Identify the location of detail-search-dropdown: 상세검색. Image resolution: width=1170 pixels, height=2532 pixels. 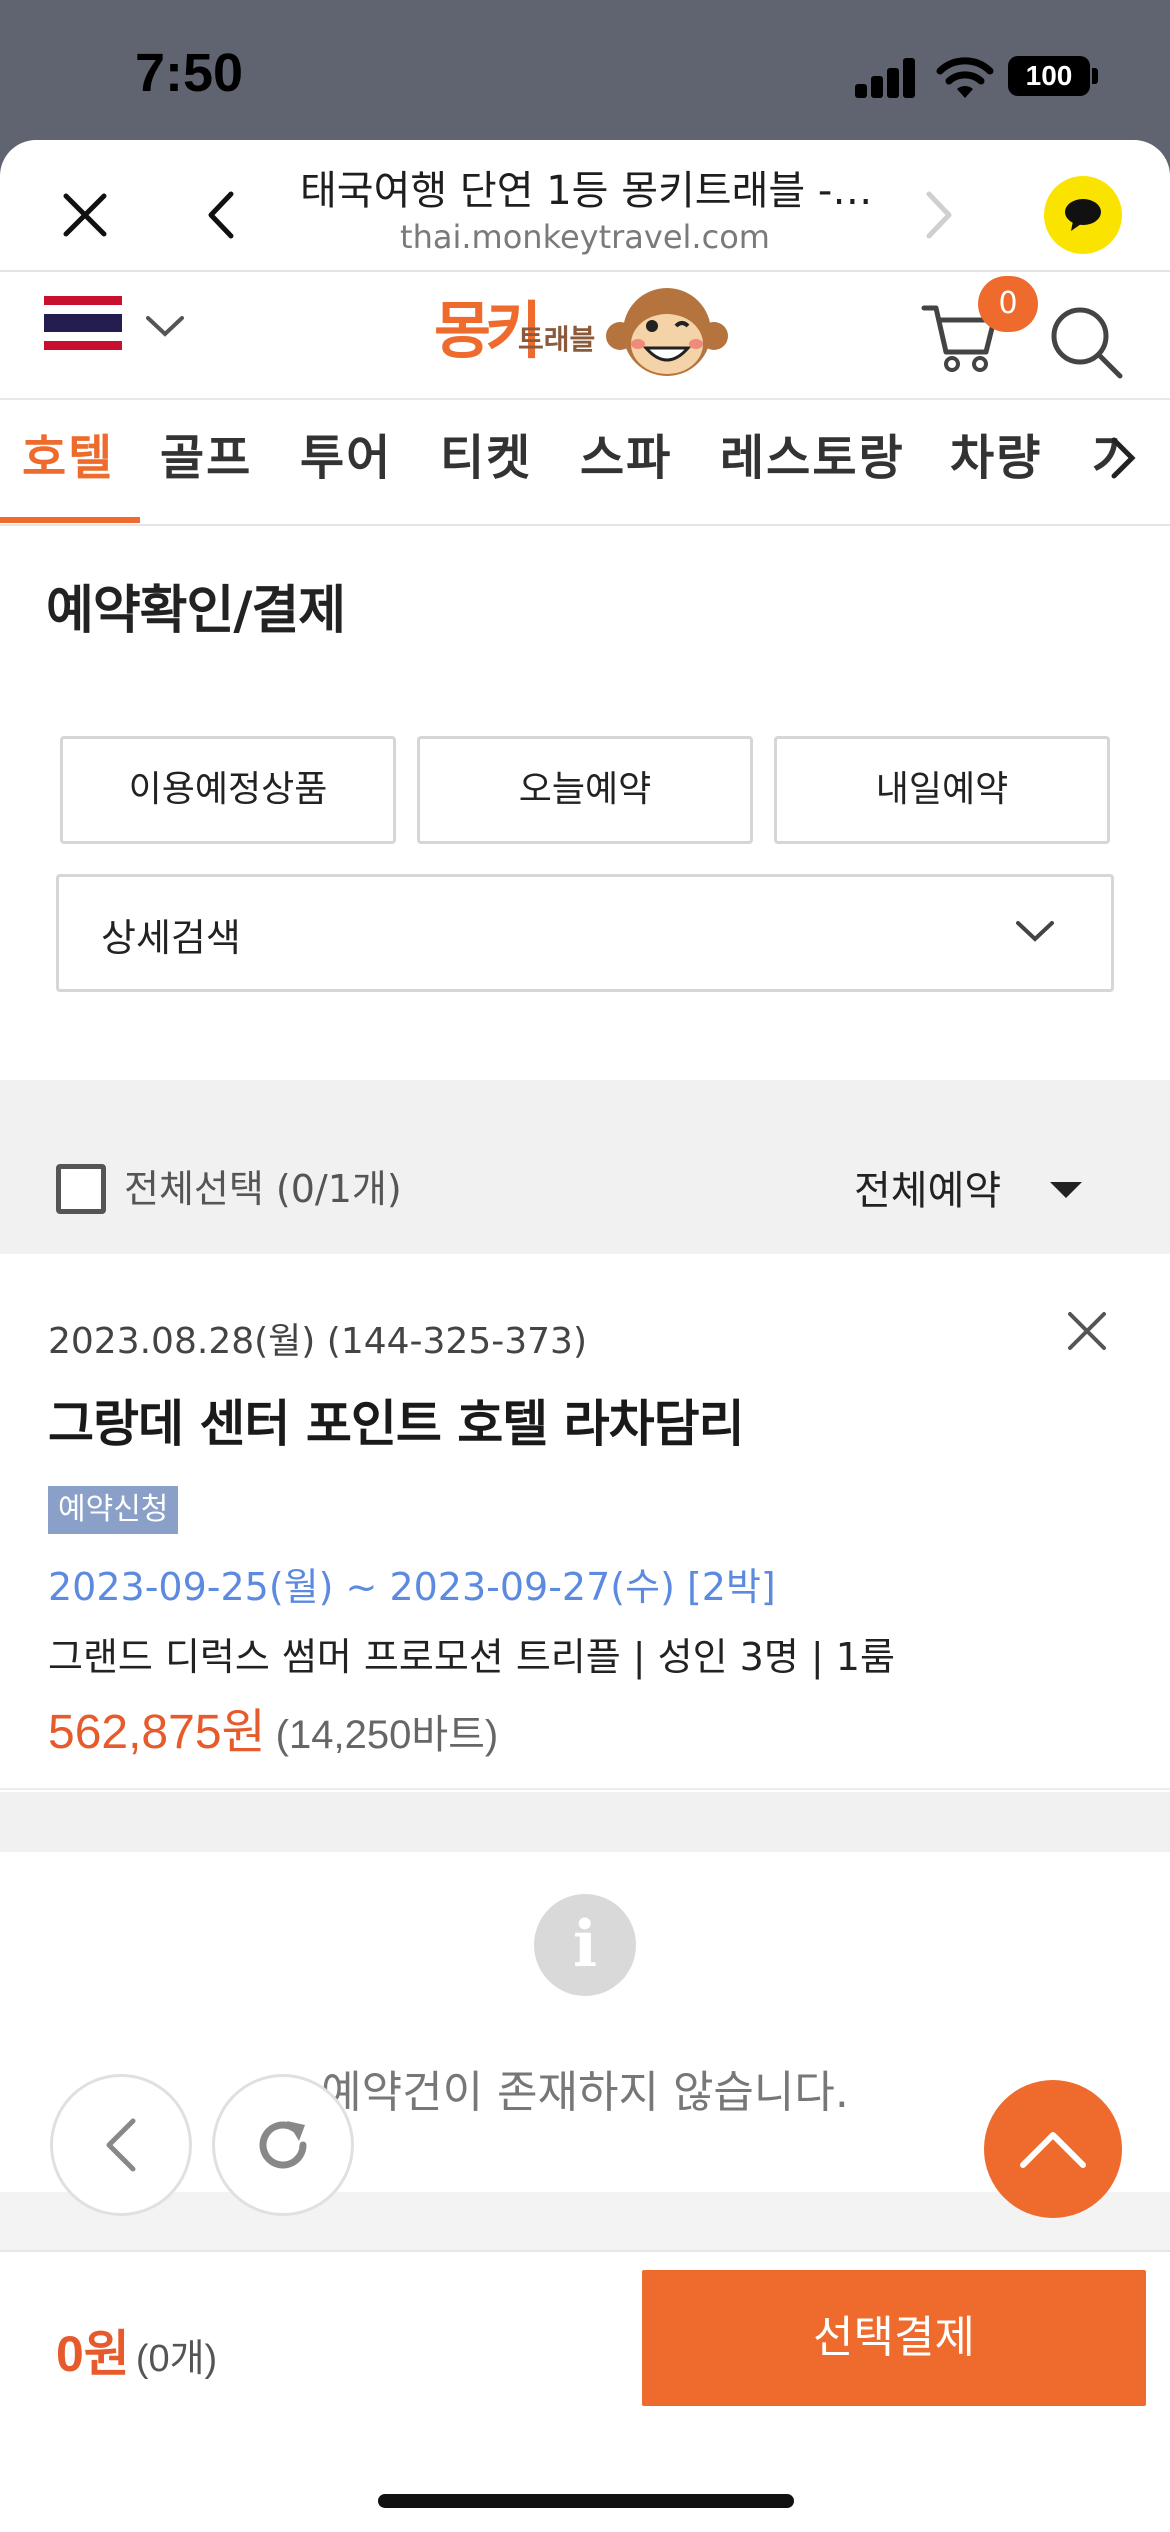
(585, 933).